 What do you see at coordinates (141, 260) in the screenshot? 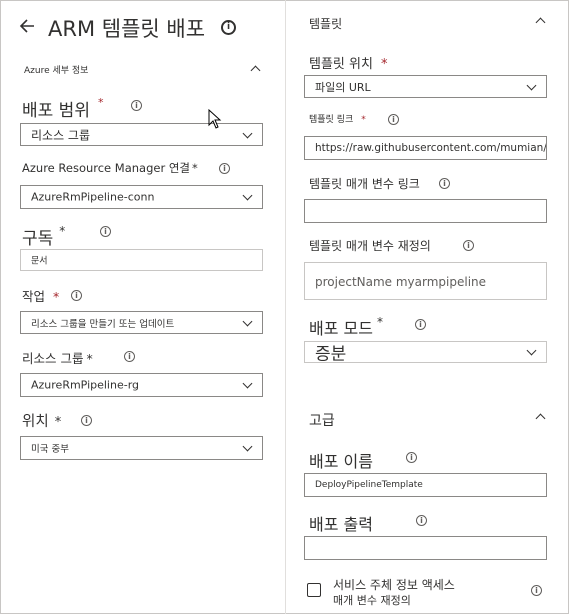
I see `subscription-select: 문서` at bounding box center [141, 260].